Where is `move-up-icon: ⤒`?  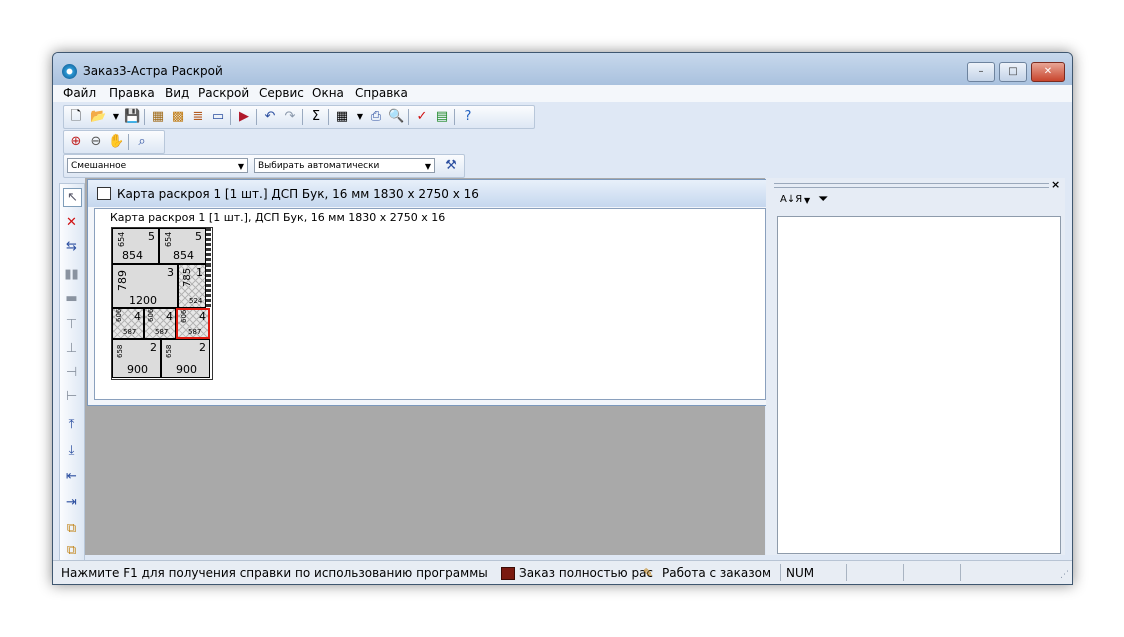 move-up-icon: ⤒ is located at coordinates (71, 424).